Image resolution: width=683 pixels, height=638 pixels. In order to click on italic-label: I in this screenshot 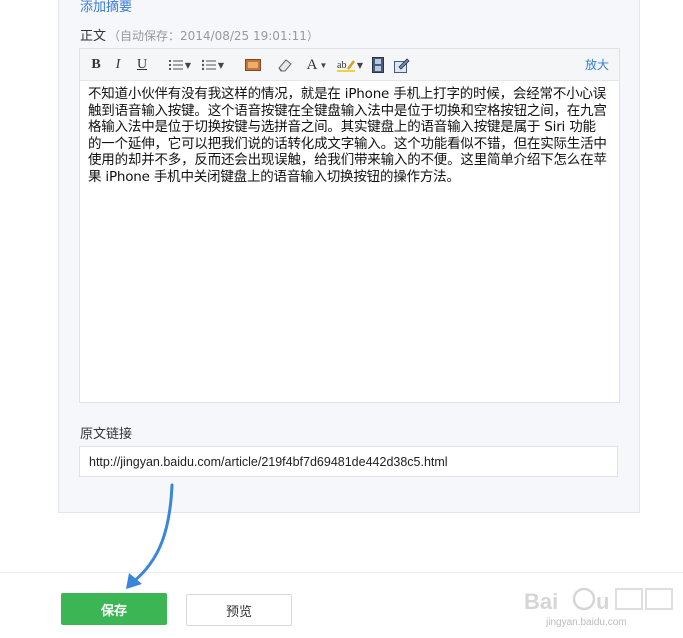, I will do `click(118, 64)`.